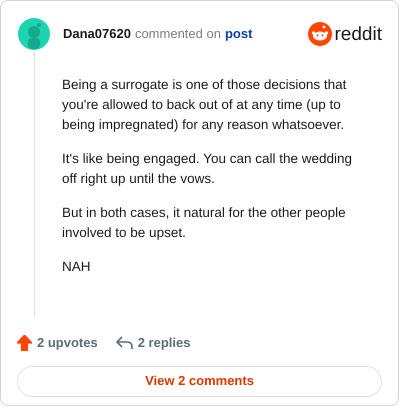 Image resolution: width=400 pixels, height=408 pixels. Describe the element at coordinates (97, 34) in the screenshot. I see `username: Dana07620` at that location.